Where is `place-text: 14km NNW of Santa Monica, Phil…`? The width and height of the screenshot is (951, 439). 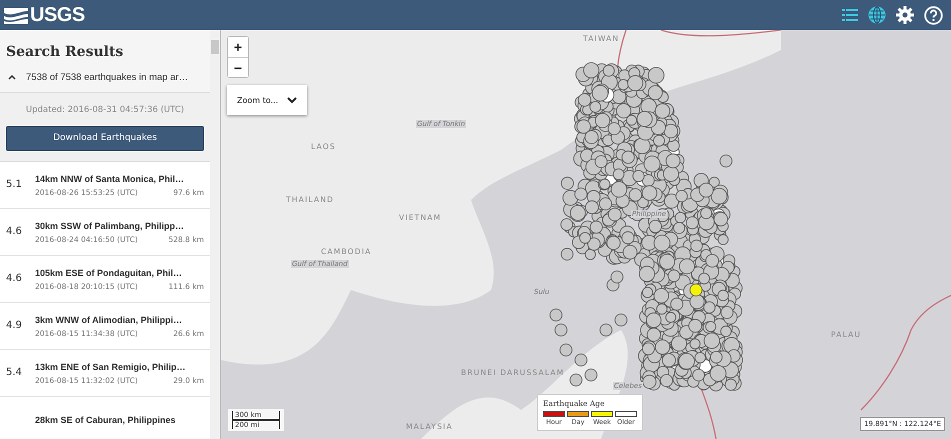 place-text: 14km NNW of Santa Monica, Phil… is located at coordinates (110, 178).